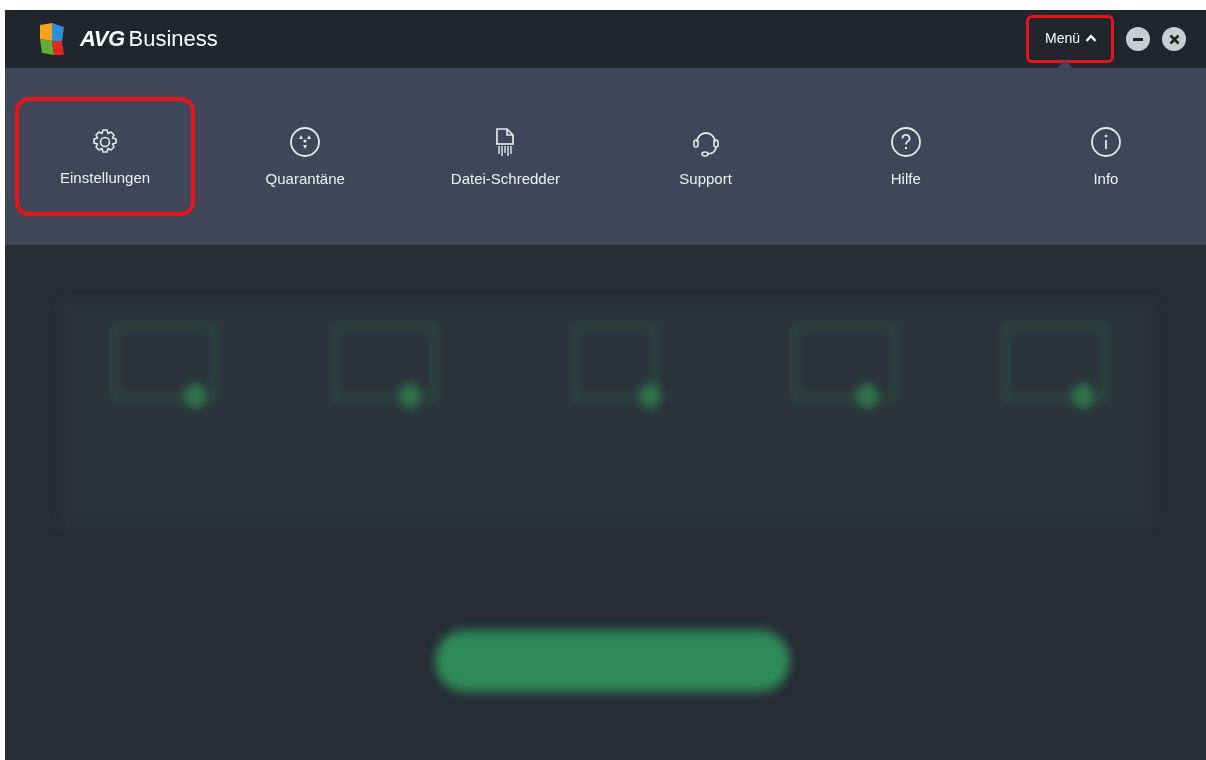  I want to click on close-icon, so click(1174, 39).